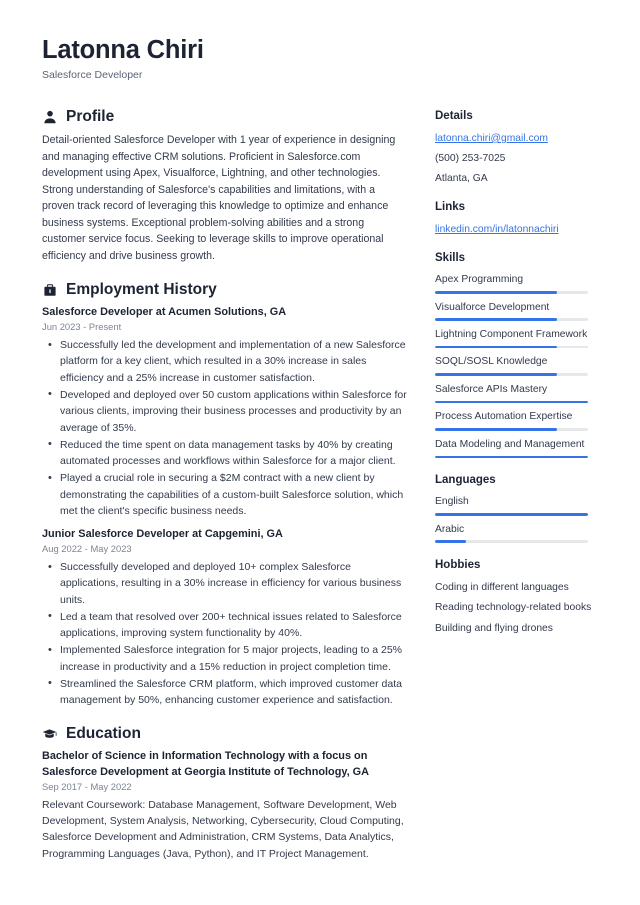 This screenshot has height=905, width=640. Describe the element at coordinates (491, 362) in the screenshot. I see `skill-label: SOQL/SOSL Knowledge` at that location.